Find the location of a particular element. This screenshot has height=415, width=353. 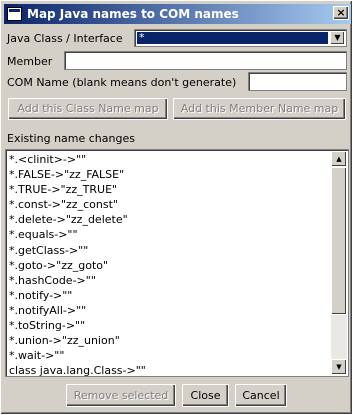

java-class-combobox: * ▼ is located at coordinates (240, 38).